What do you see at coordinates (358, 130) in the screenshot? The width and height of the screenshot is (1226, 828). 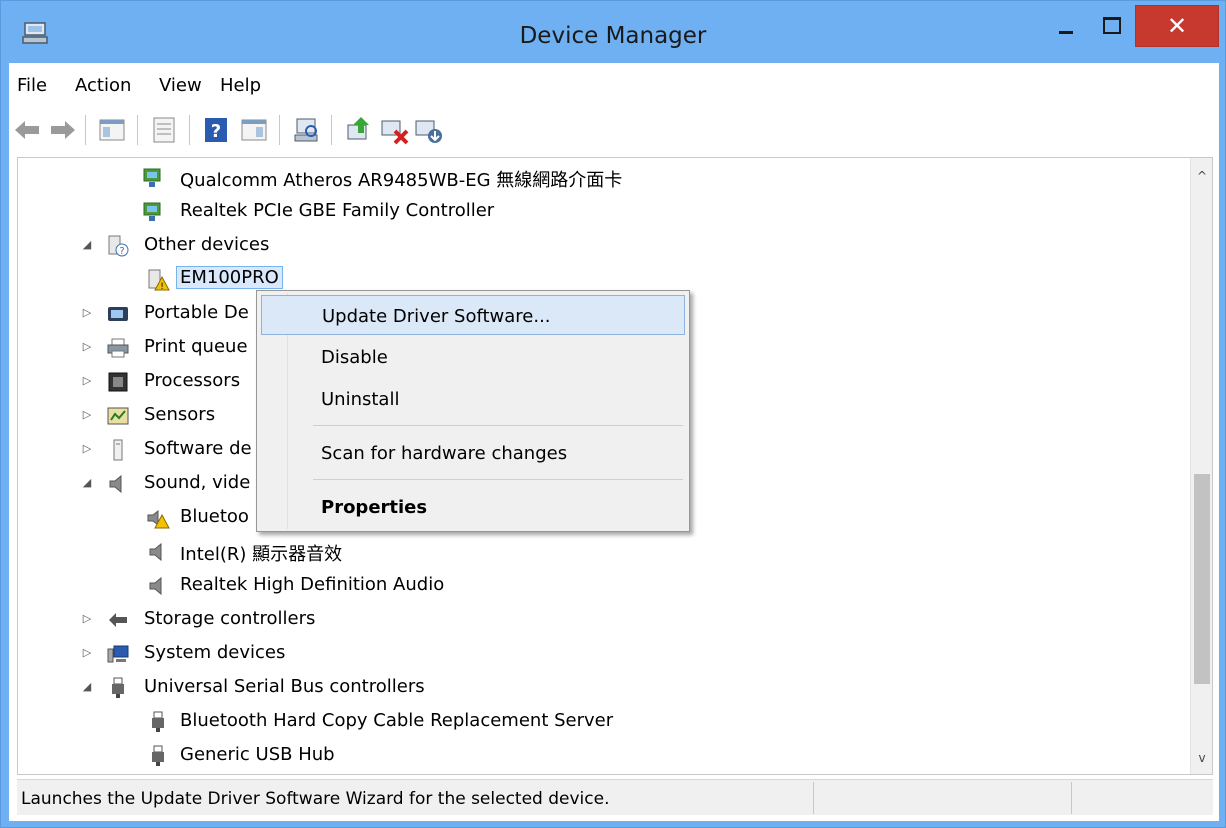 I see `update-driver-icon` at bounding box center [358, 130].